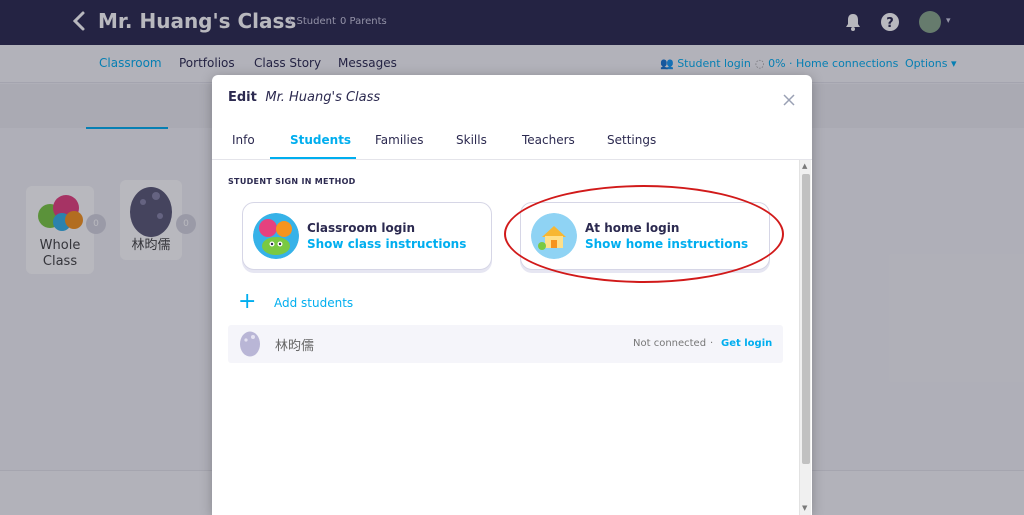 Image resolution: width=1024 pixels, height=515 pixels. What do you see at coordinates (399, 140) in the screenshot?
I see `tab-families: Families` at bounding box center [399, 140].